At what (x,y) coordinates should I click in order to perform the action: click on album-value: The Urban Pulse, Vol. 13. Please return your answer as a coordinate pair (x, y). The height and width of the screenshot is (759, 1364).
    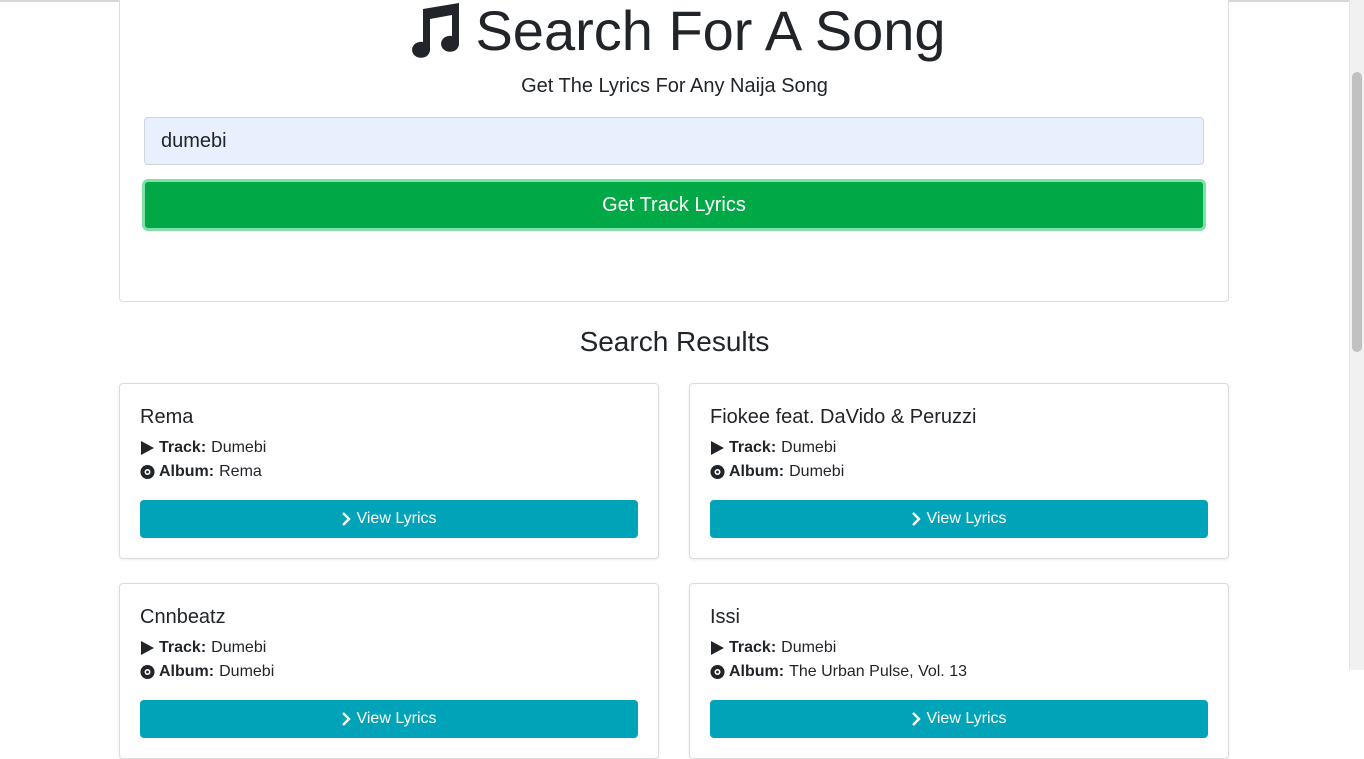
    Looking at the image, I should click on (878, 671).